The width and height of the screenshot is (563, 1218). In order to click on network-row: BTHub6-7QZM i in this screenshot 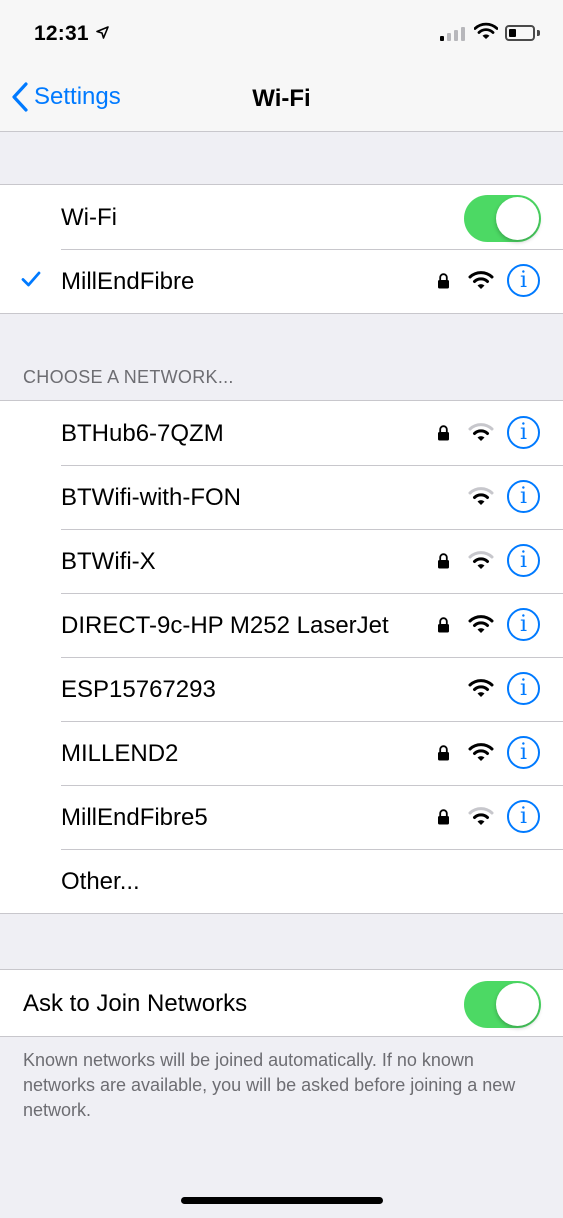, I will do `click(281, 433)`.